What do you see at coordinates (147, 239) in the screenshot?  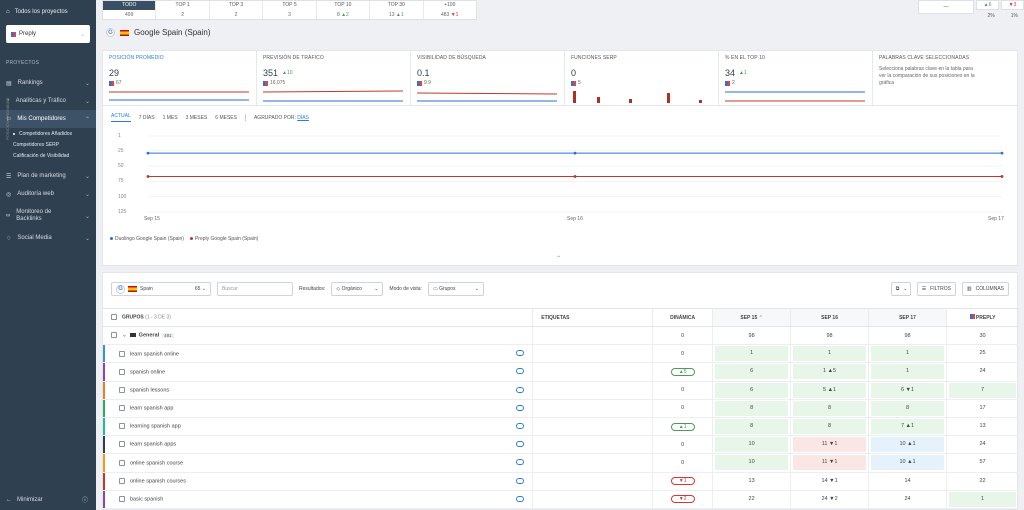 I see `legend-item-duolingo: Duolingo Google Spain (Spain)` at bounding box center [147, 239].